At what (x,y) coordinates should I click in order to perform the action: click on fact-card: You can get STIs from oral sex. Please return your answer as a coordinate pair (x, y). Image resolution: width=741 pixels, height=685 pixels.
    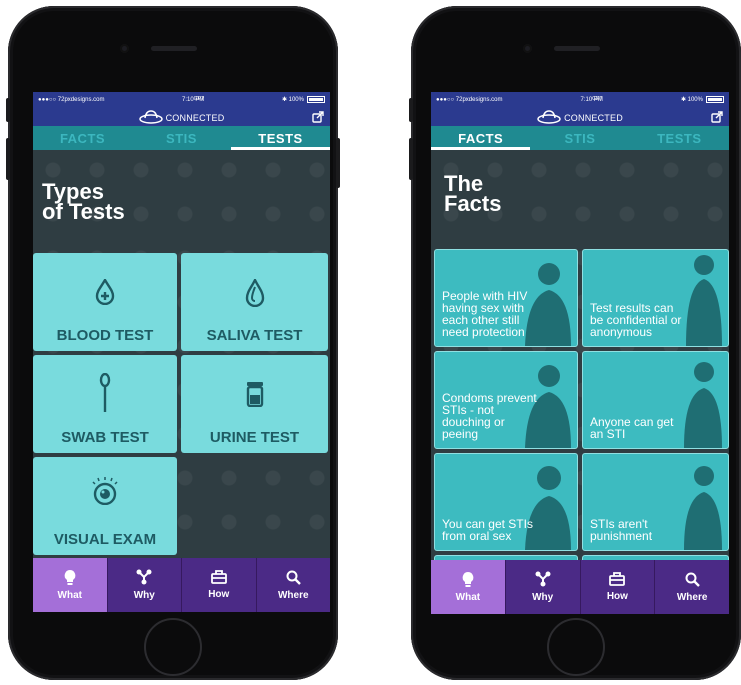
    Looking at the image, I should click on (506, 502).